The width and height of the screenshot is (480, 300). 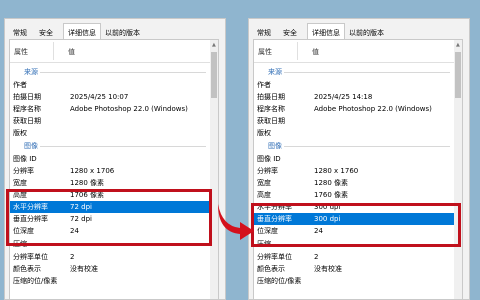 I want to click on property-name: 高度, so click(x=264, y=195).